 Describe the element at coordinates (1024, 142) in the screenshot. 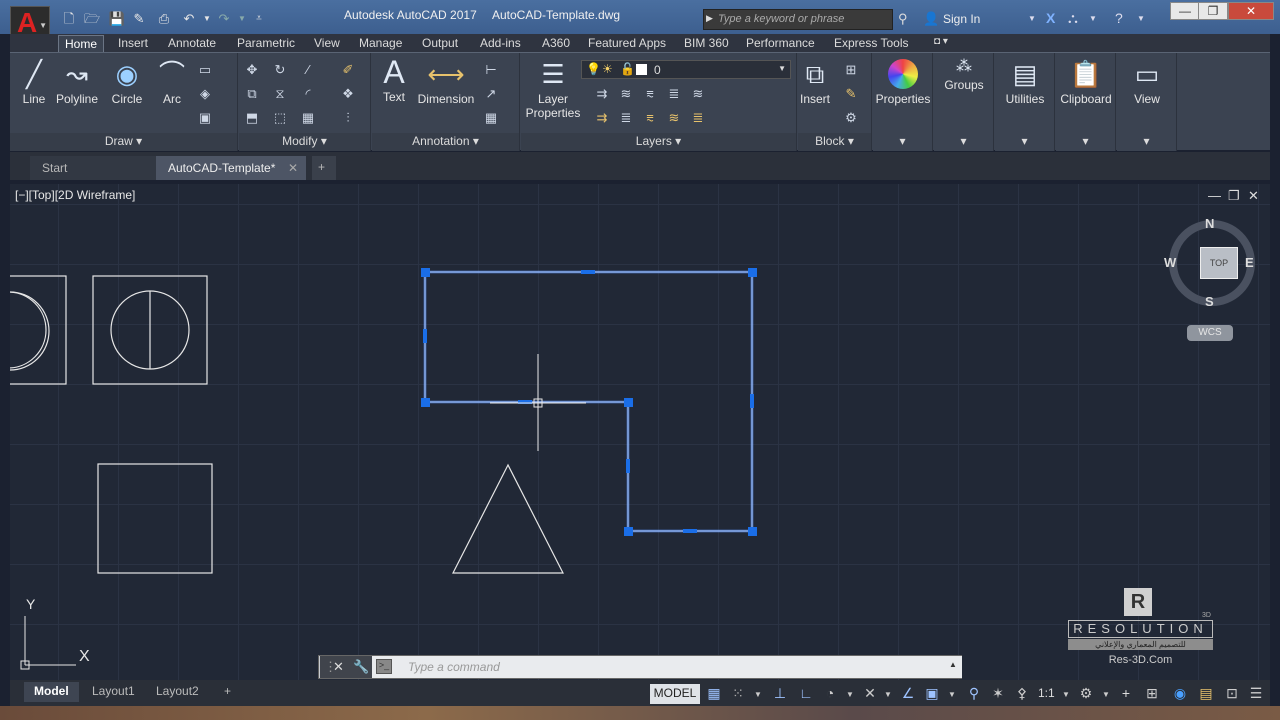

I see `utilities-expander: ▾` at that location.